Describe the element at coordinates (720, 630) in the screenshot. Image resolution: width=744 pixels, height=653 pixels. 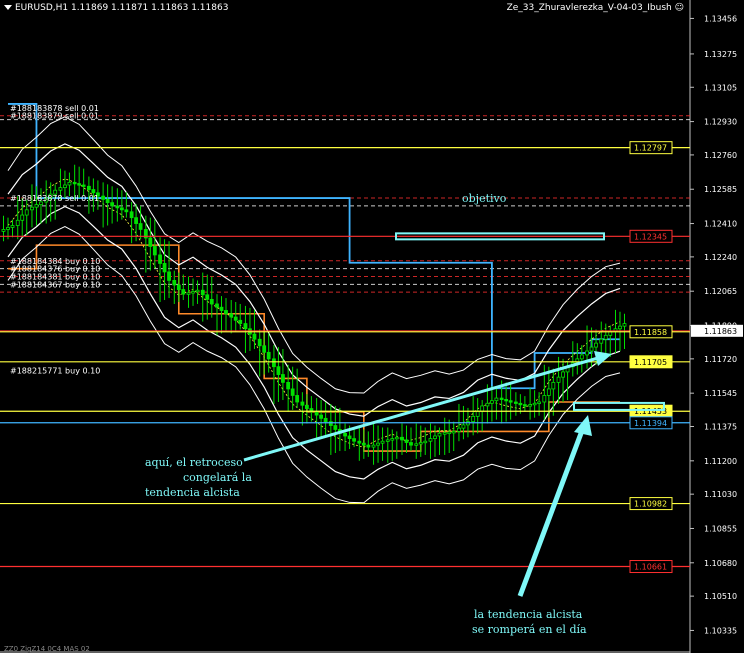
I see `y-tick-label: 1.10335` at that location.